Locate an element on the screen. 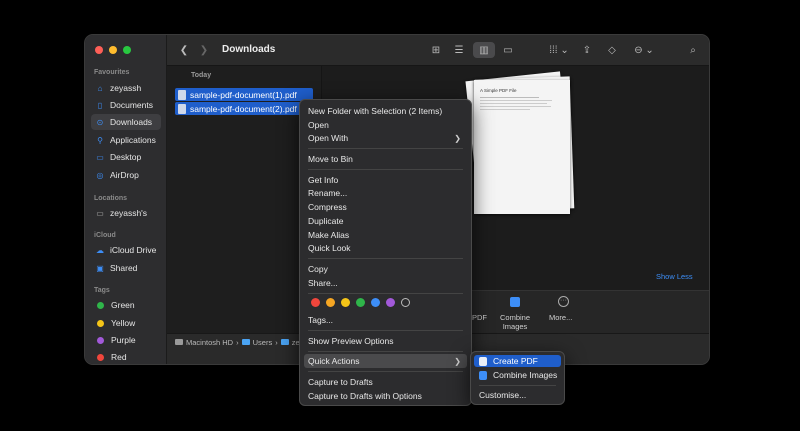 Image resolution: width=800 pixels, height=431 pixels. menu-item-copy: Copy is located at coordinates (385, 269).